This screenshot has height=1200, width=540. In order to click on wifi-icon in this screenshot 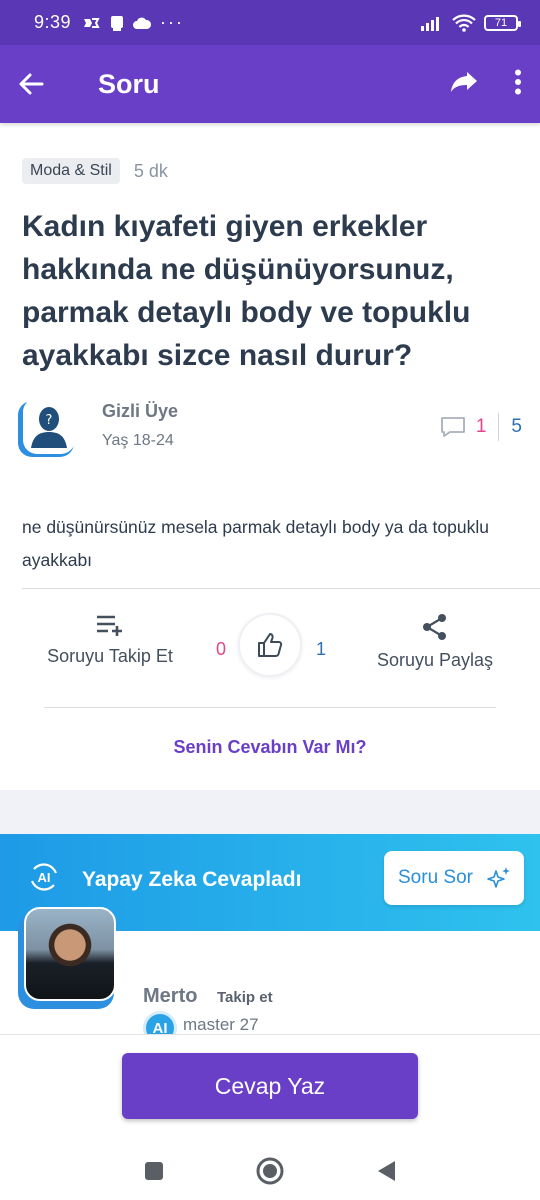, I will do `click(464, 23)`.